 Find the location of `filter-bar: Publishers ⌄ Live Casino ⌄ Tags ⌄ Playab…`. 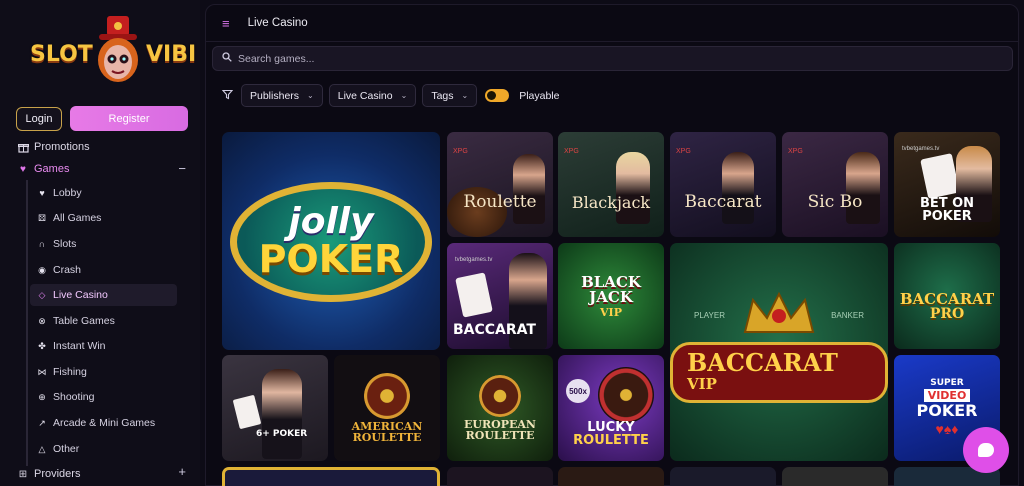

filter-bar: Publishers ⌄ Live Casino ⌄ Tags ⌄ Playab… is located at coordinates (390, 95).